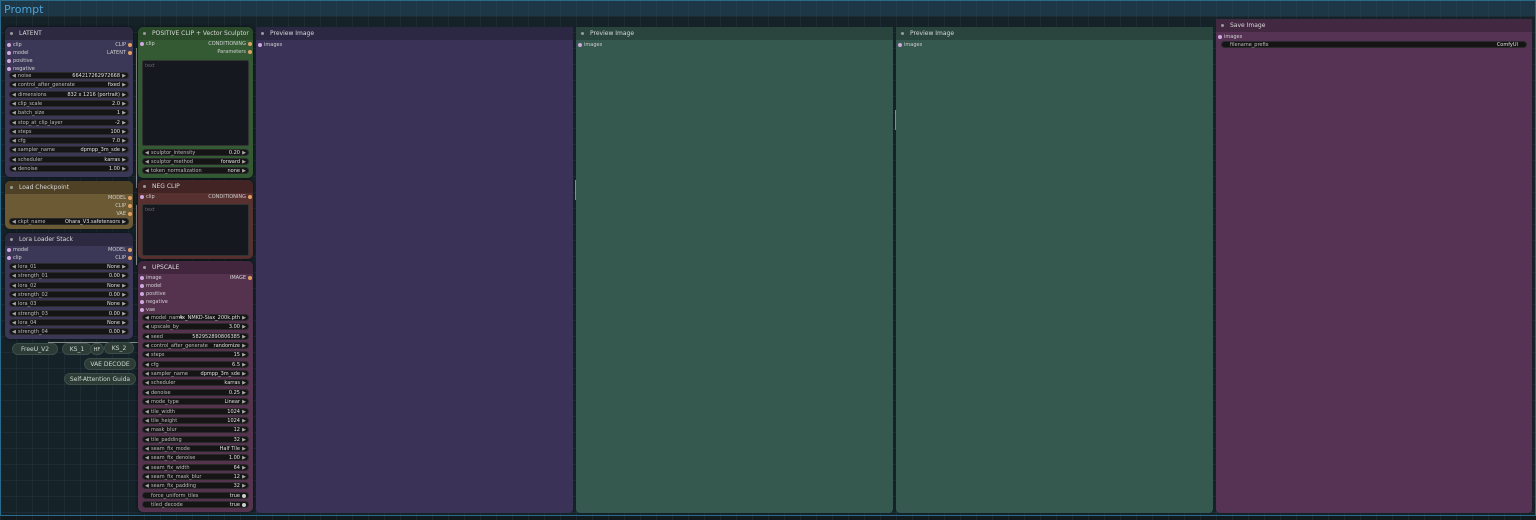  What do you see at coordinates (152, 294) in the screenshot?
I see `positive-input: positive` at bounding box center [152, 294].